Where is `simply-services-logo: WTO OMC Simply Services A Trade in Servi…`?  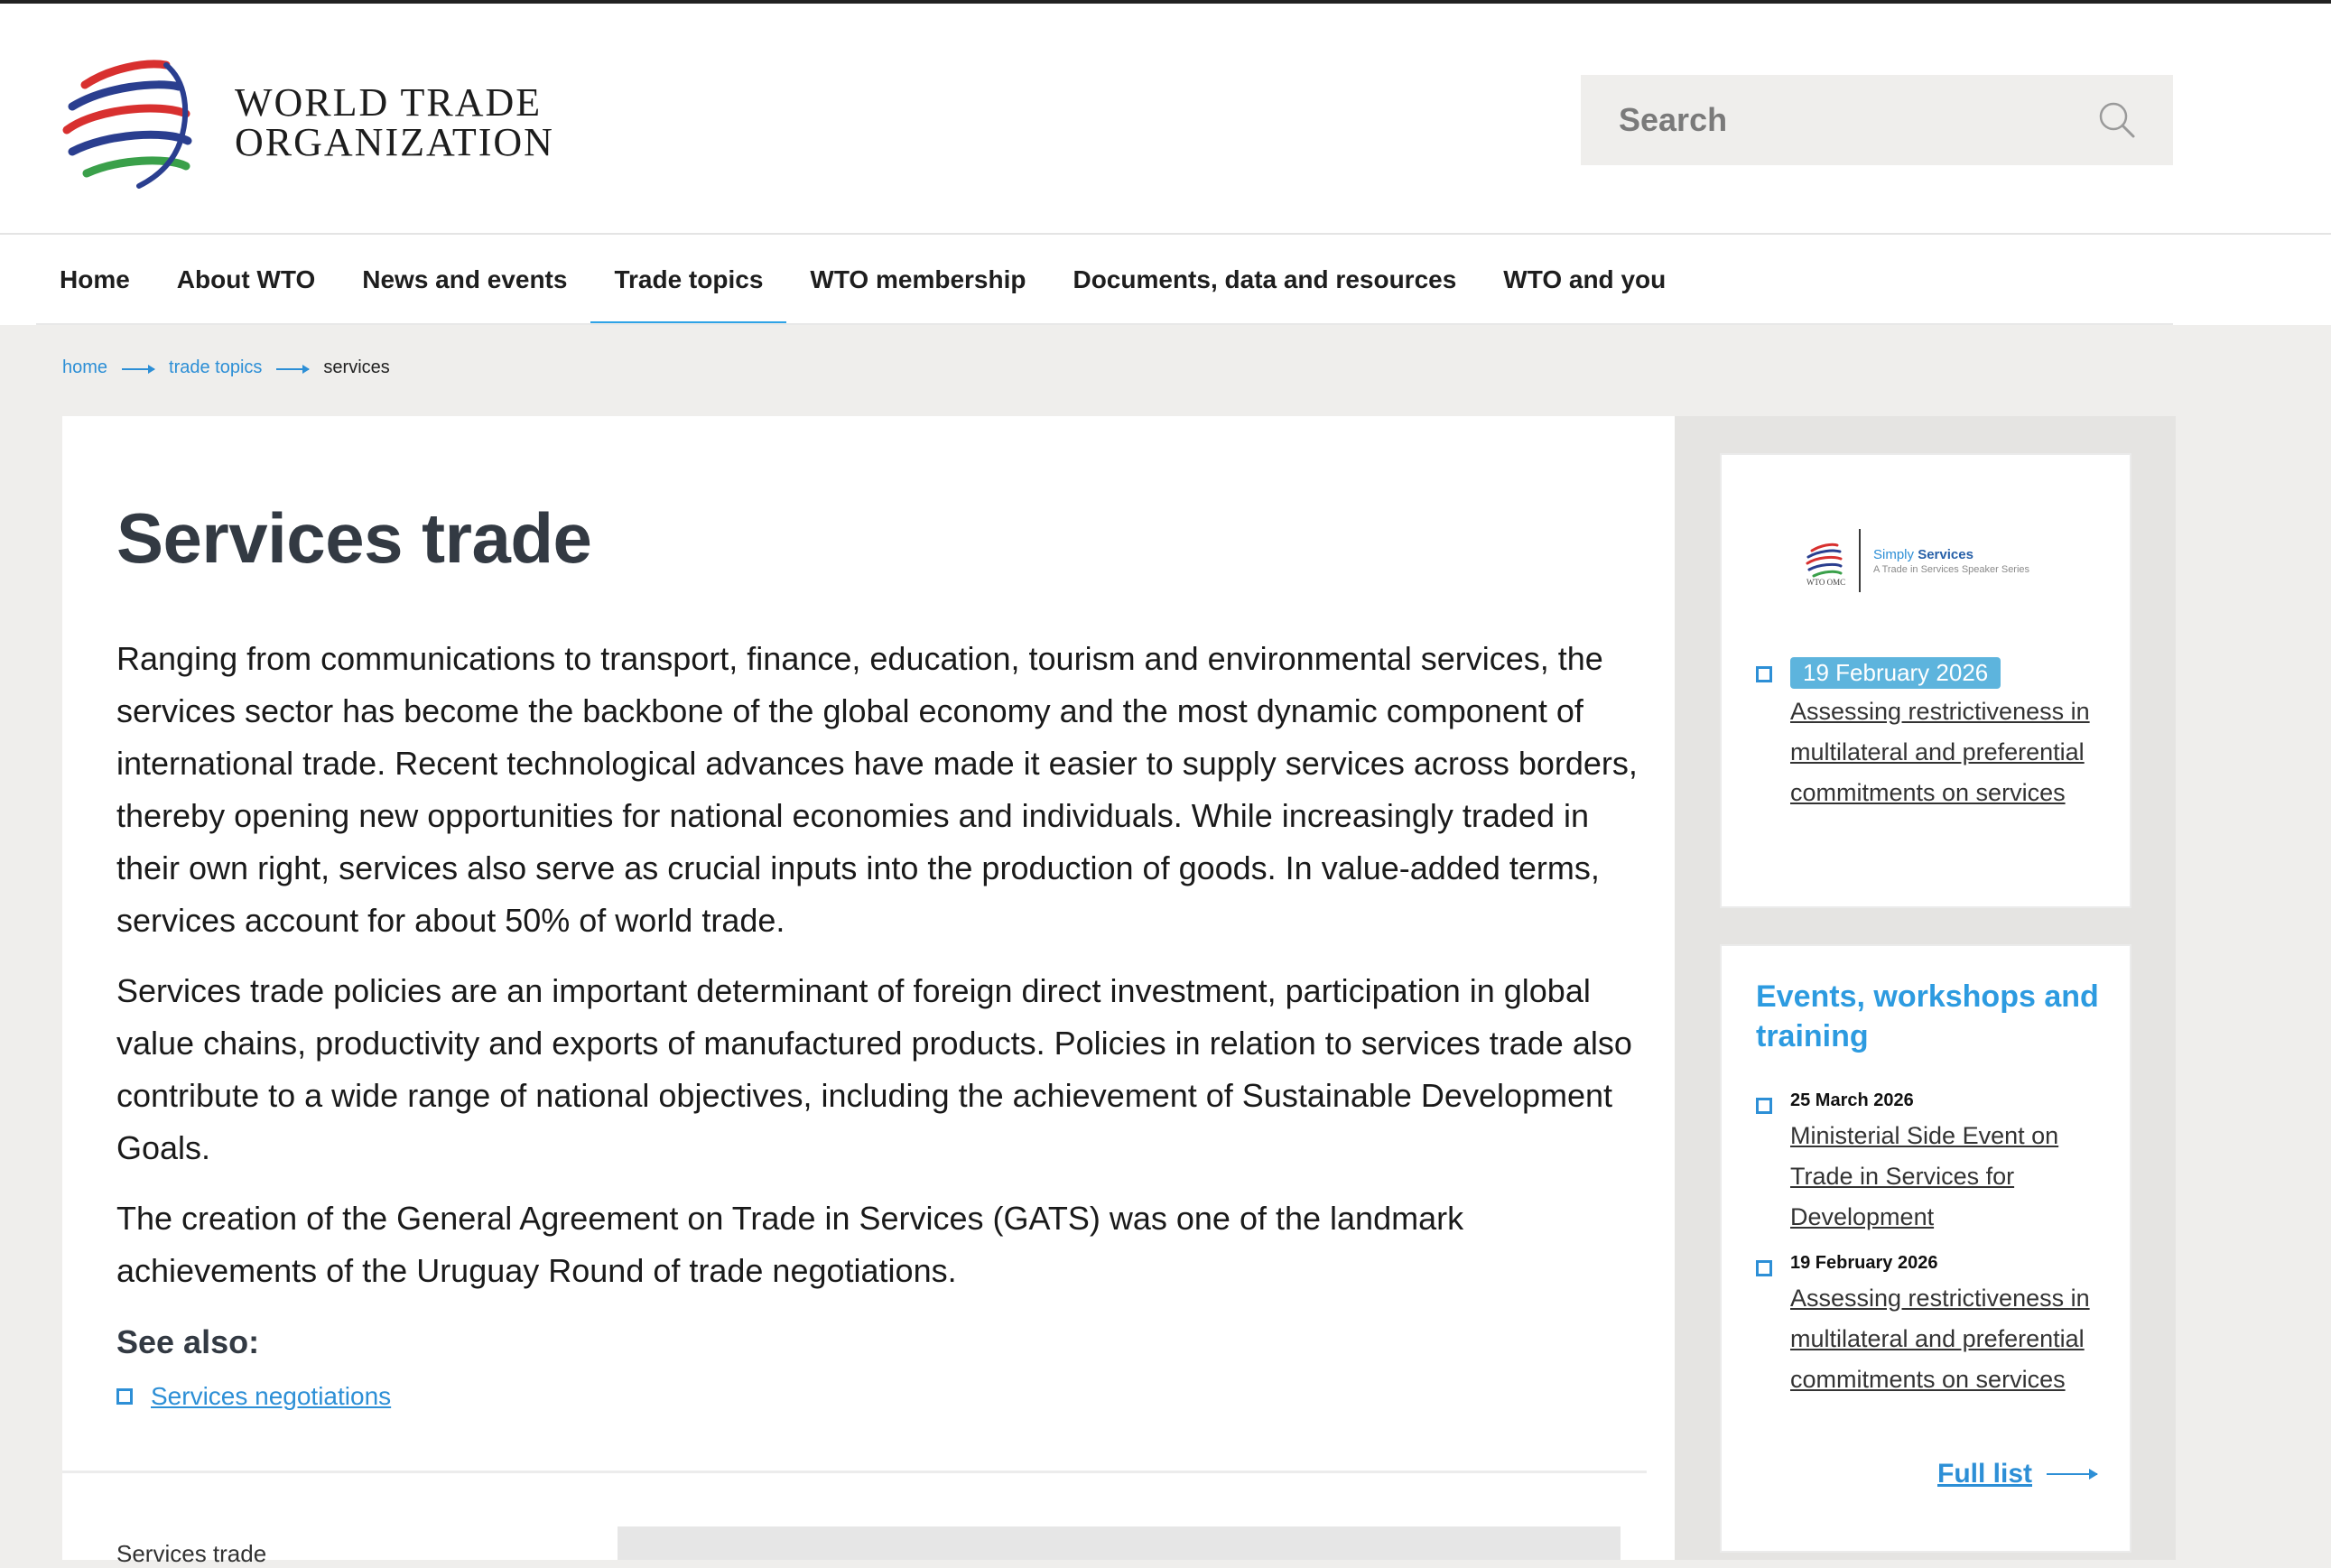
simply-services-logo: WTO OMC Simply Services A Trade in Servi… is located at coordinates (1917, 560).